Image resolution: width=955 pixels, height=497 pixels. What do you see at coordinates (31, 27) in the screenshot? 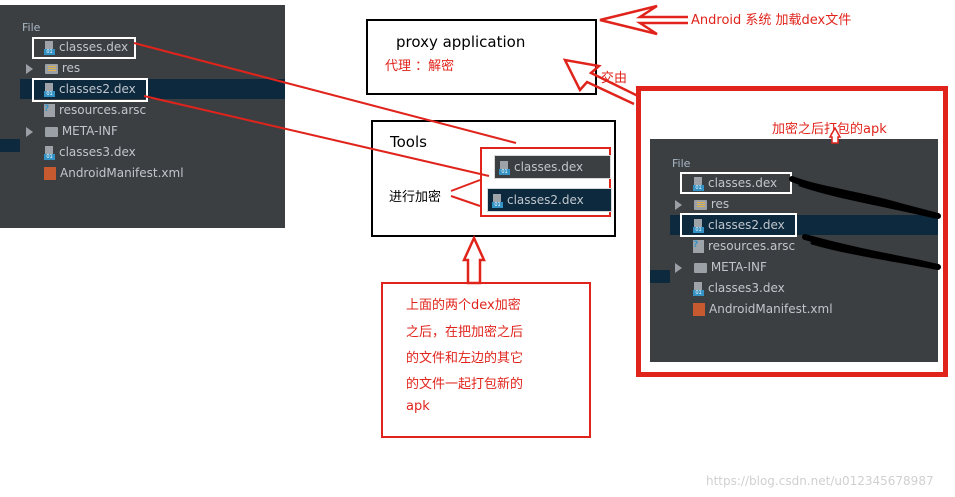
I see `file-header: File` at bounding box center [31, 27].